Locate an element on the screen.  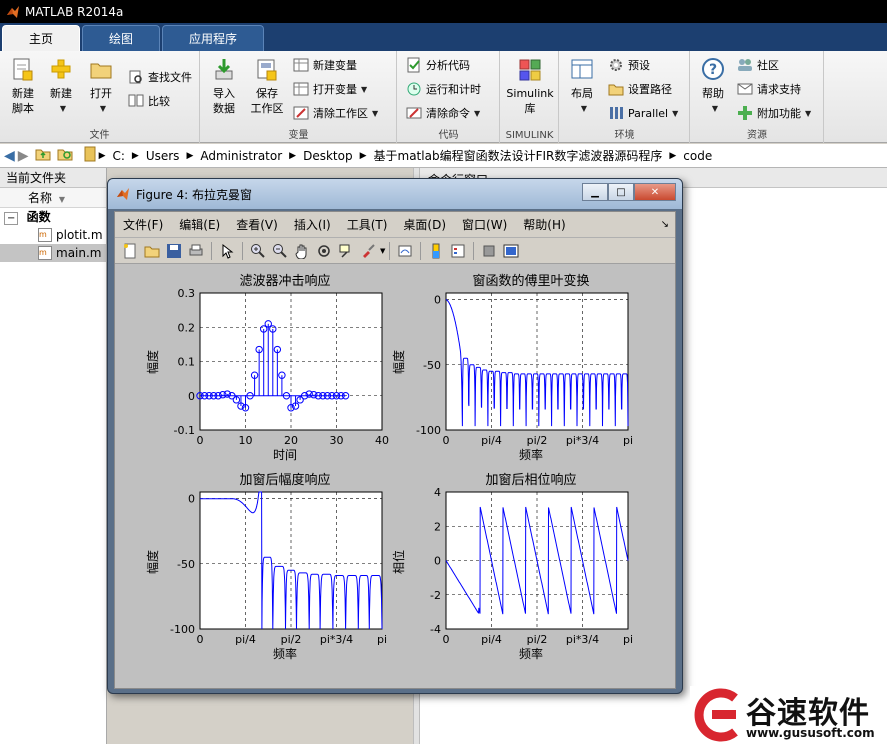
forward-arrow-icon: ▶ is located at coordinates (23, 156).